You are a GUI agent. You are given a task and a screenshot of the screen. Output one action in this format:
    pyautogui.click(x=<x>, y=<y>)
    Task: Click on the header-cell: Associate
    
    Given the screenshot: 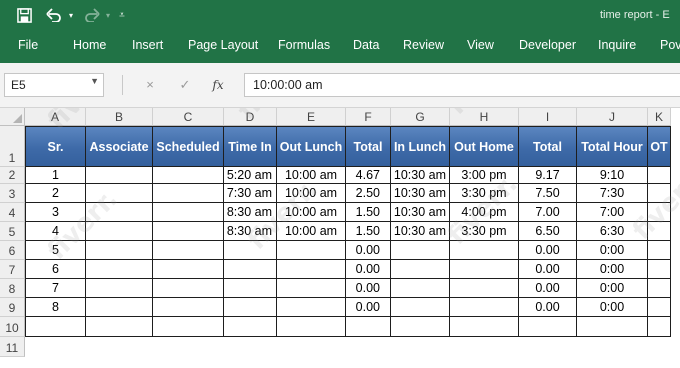 What is the action you would take?
    pyautogui.click(x=119, y=146)
    